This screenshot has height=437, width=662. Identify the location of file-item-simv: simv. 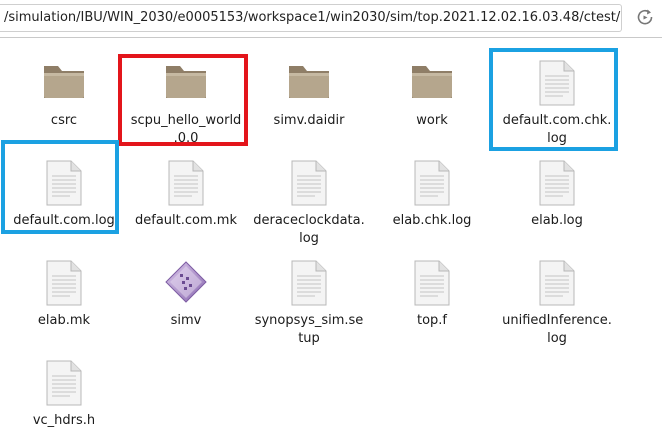
(186, 293).